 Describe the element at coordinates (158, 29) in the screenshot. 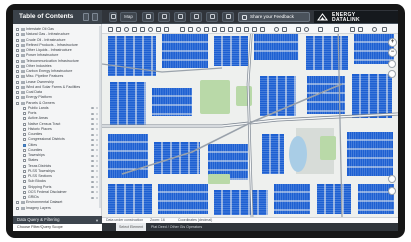

I see `line-tool-icon` at that location.